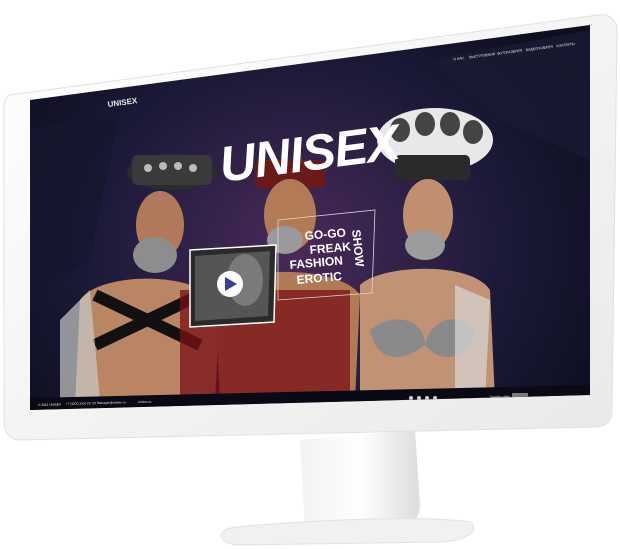  I want to click on video-thumbnail, so click(233, 286).